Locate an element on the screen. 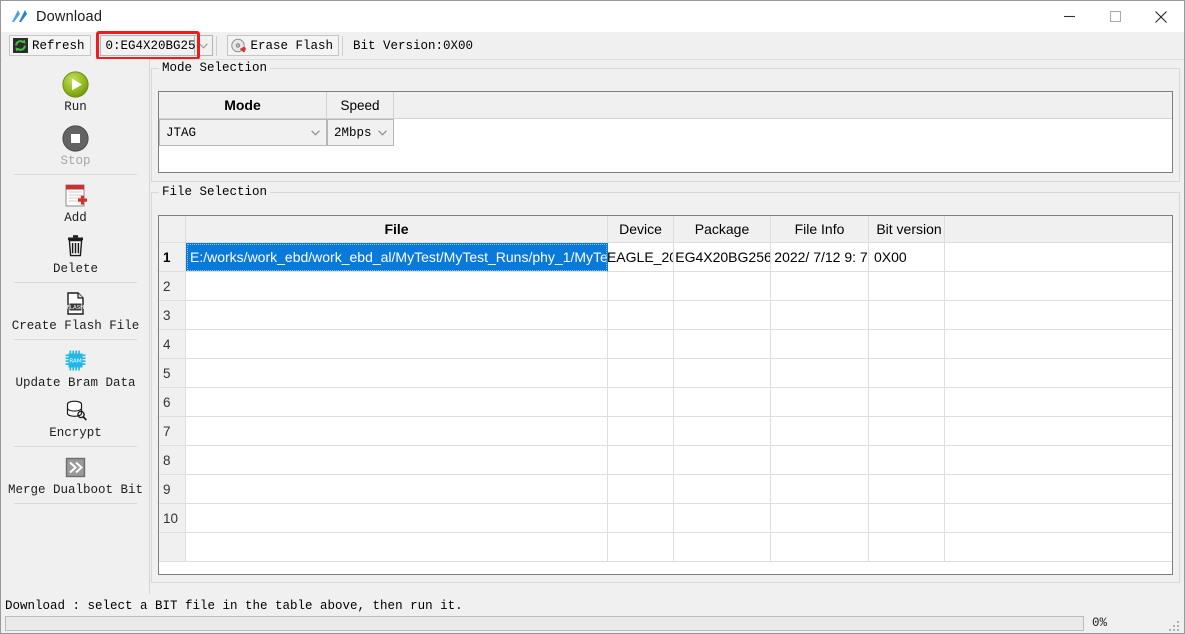 The width and height of the screenshot is (1185, 634). row-number-cell: 6 is located at coordinates (172, 402).